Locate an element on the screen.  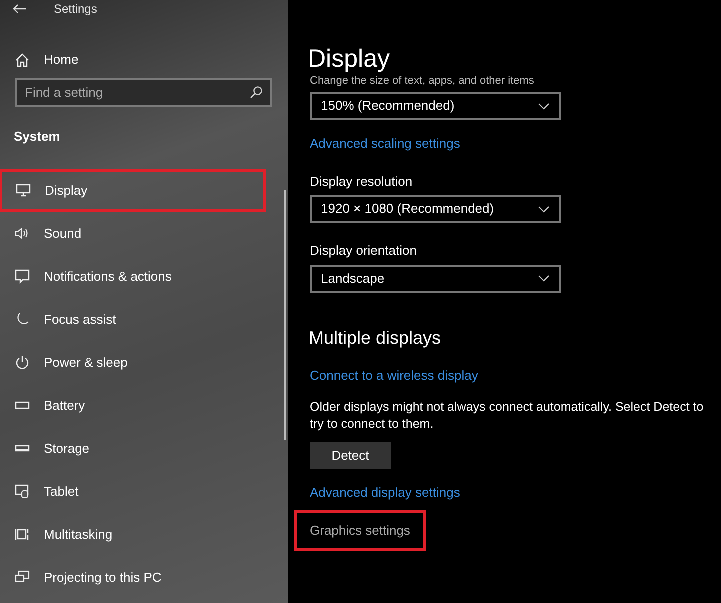
sidebar-item: Battery is located at coordinates (144, 405).